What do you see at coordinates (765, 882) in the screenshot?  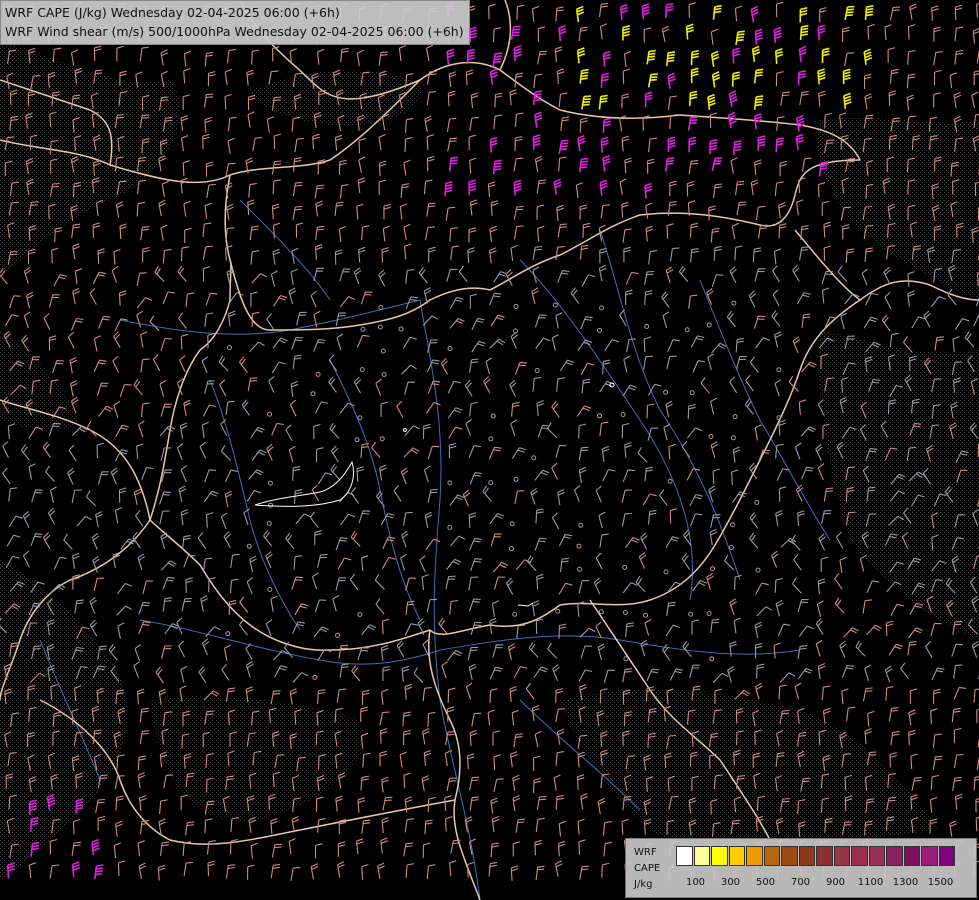 I see `legend-tick-label: 500` at bounding box center [765, 882].